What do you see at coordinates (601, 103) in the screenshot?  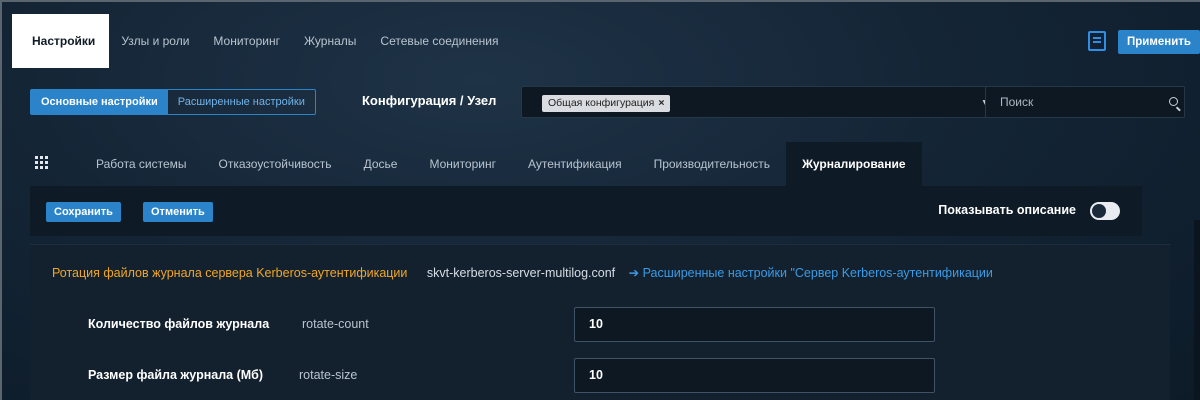 I see `config-chip-label: Общая конфигурация` at bounding box center [601, 103].